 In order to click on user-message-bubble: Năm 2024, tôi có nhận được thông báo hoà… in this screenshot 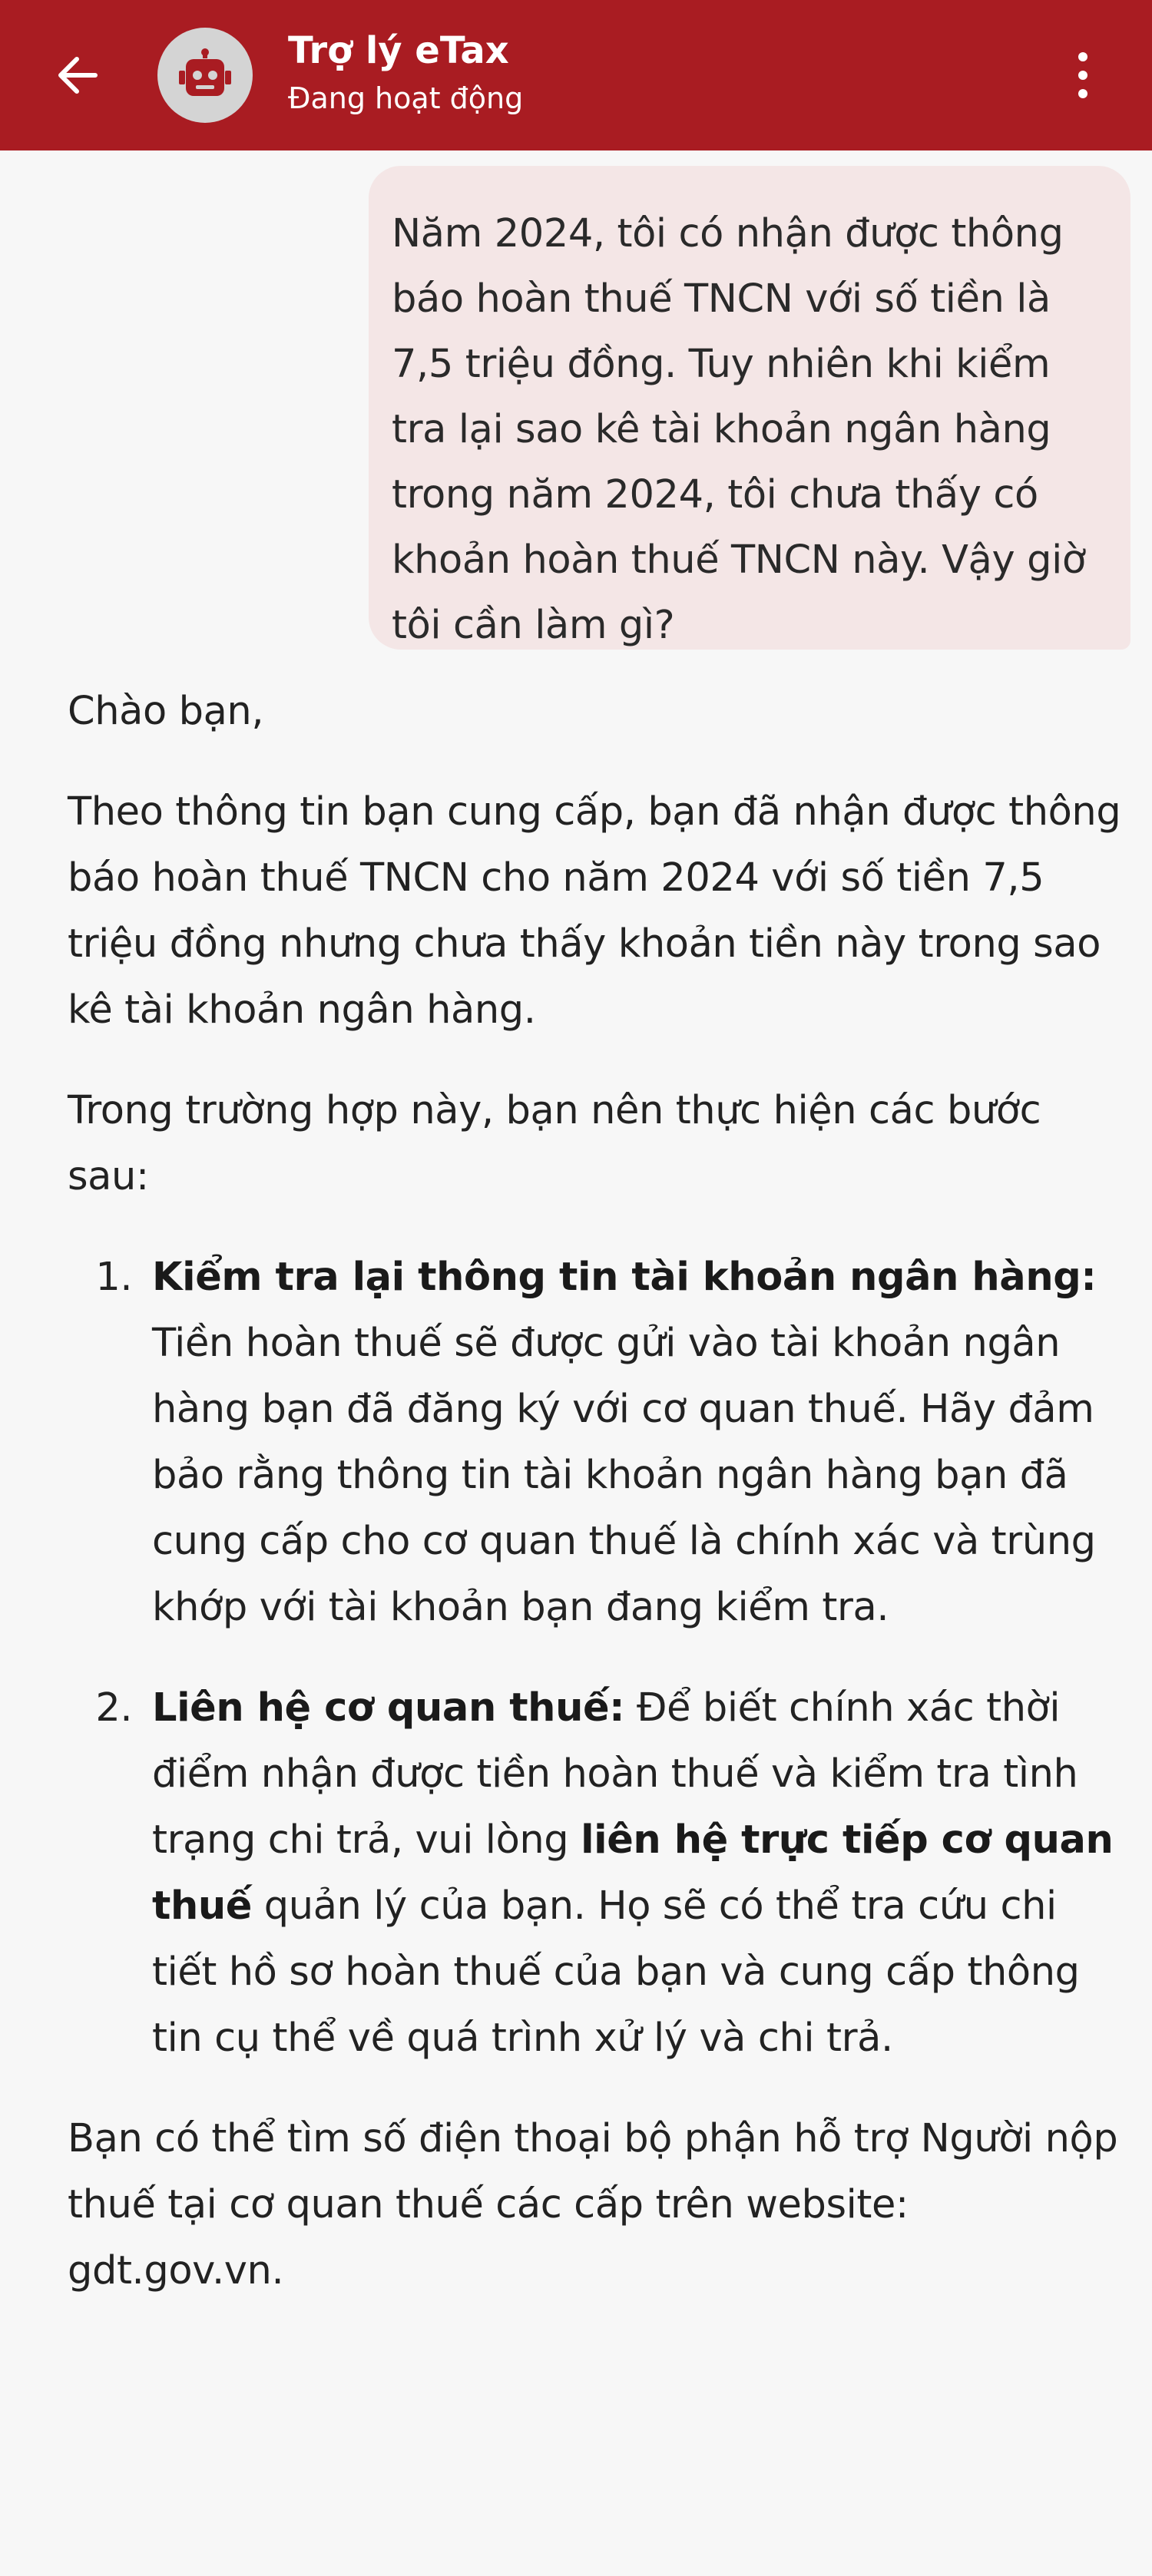, I will do `click(749, 408)`.